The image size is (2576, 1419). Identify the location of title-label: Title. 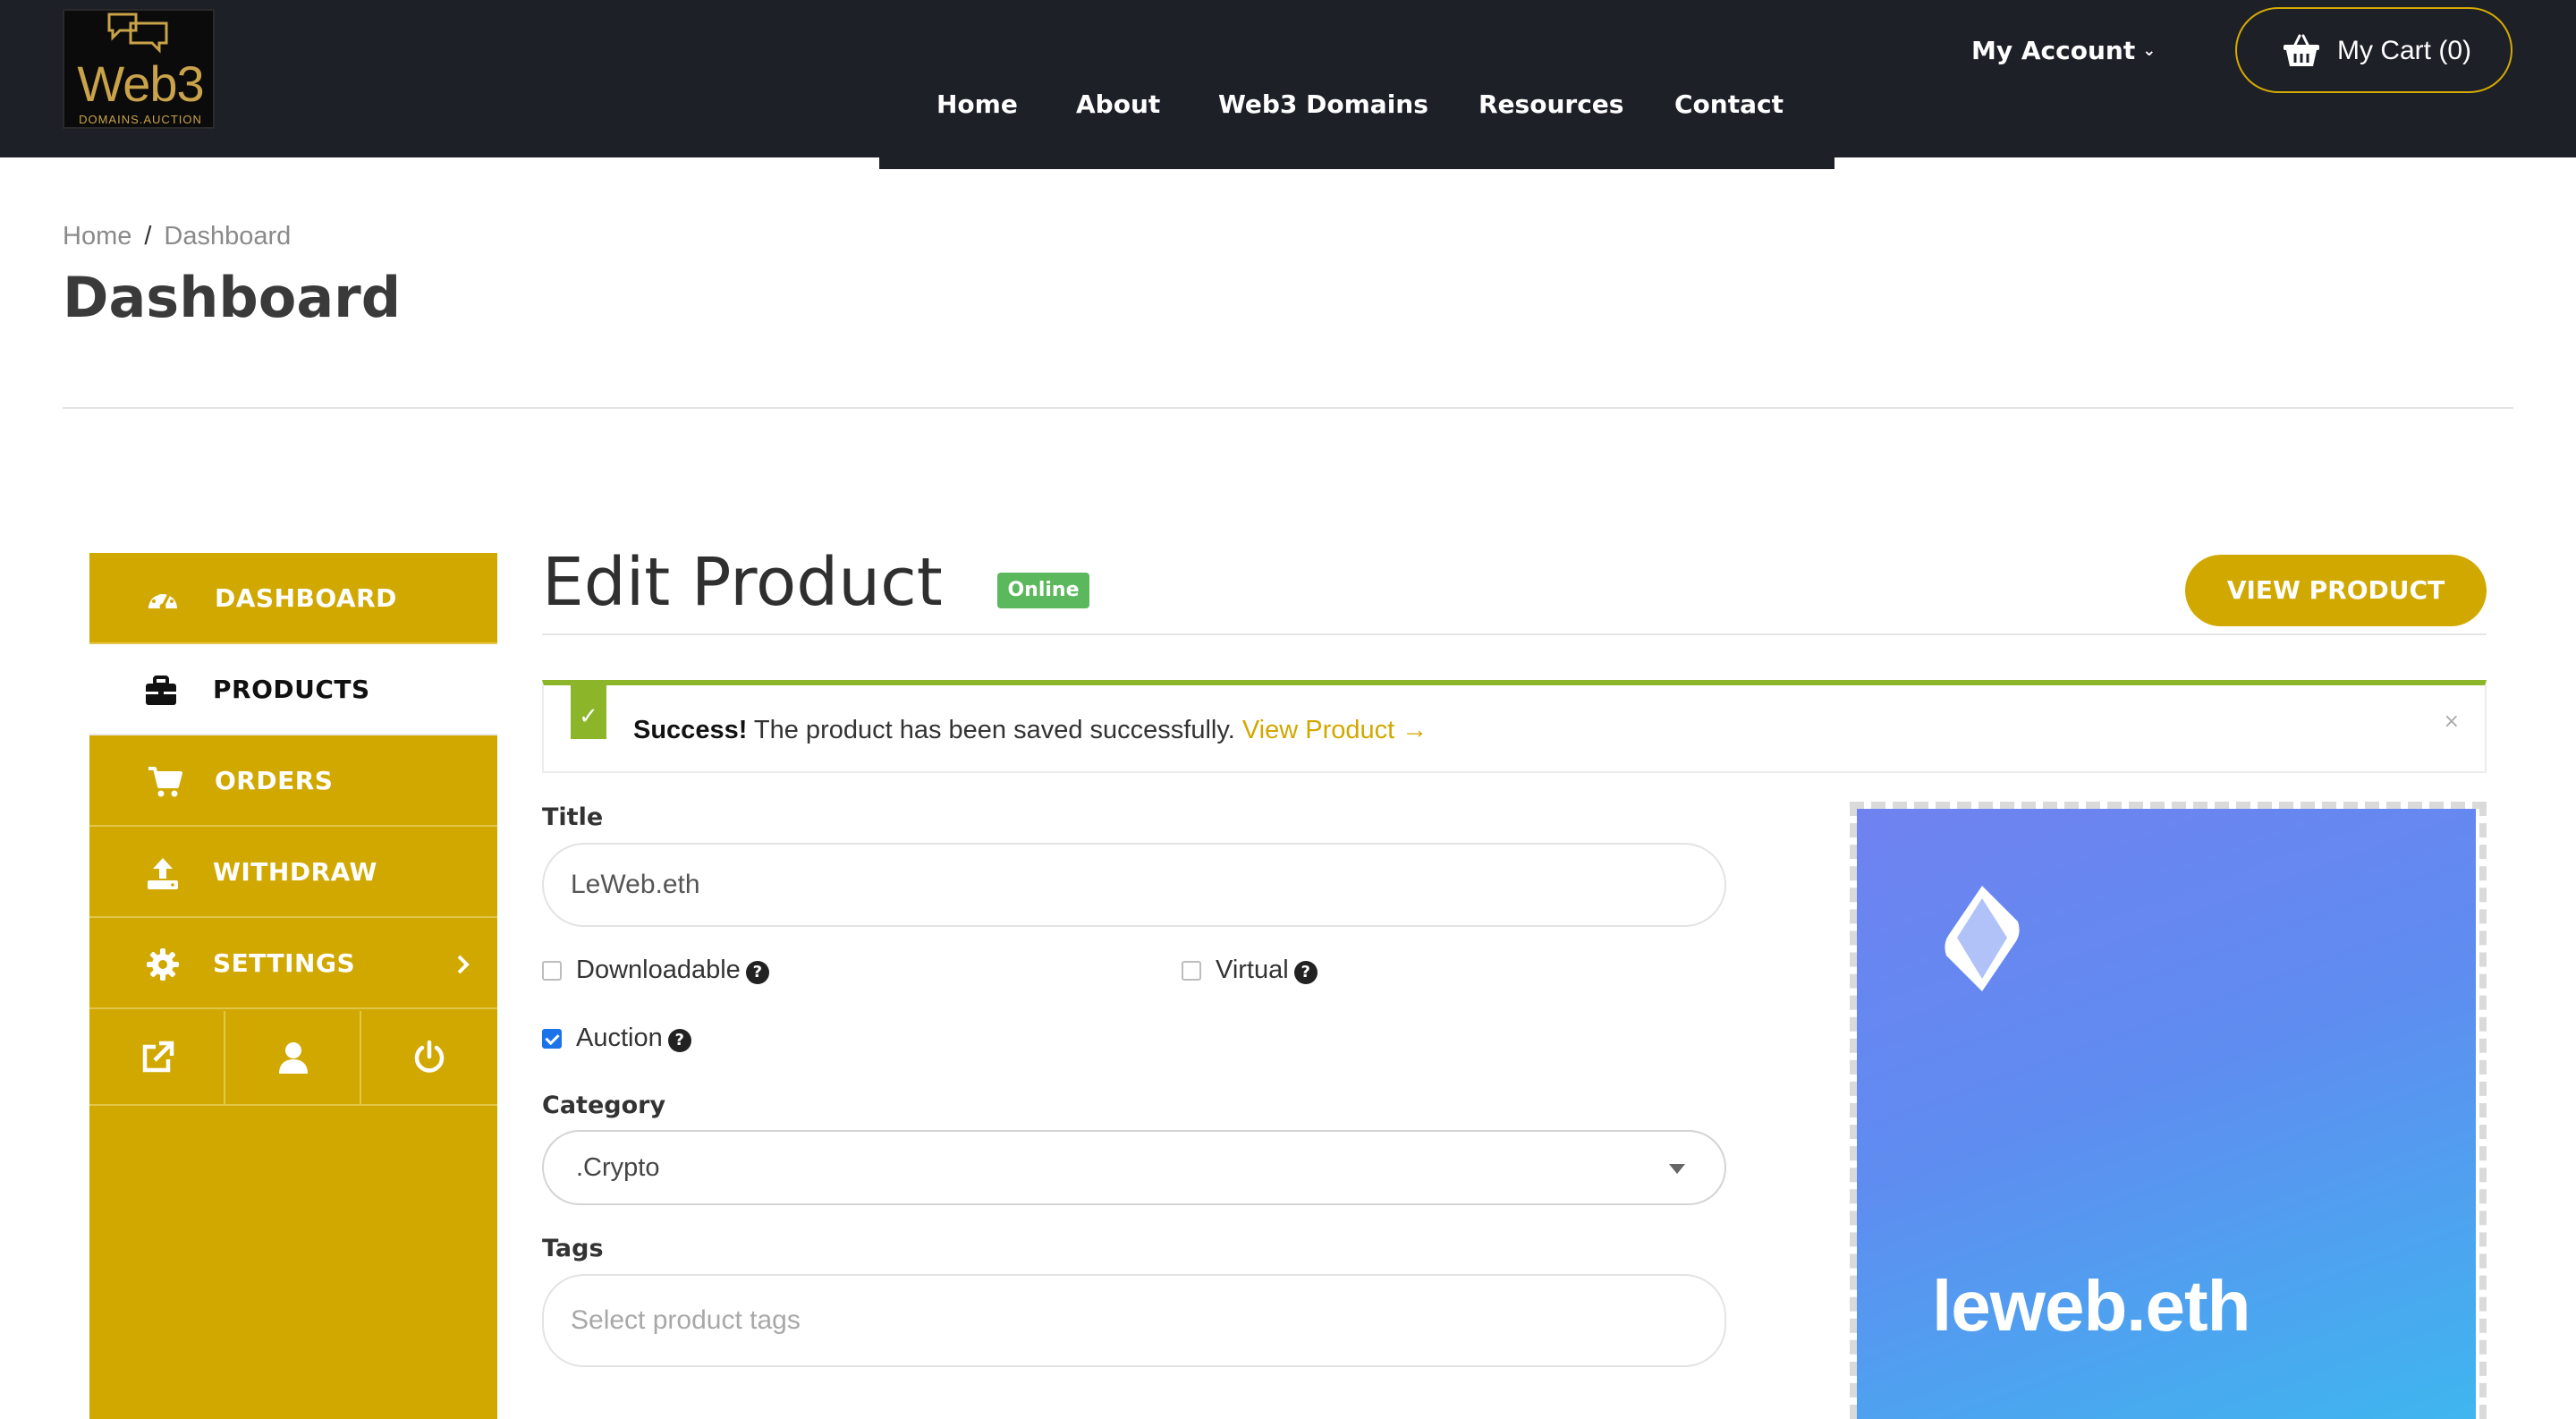
(573, 817).